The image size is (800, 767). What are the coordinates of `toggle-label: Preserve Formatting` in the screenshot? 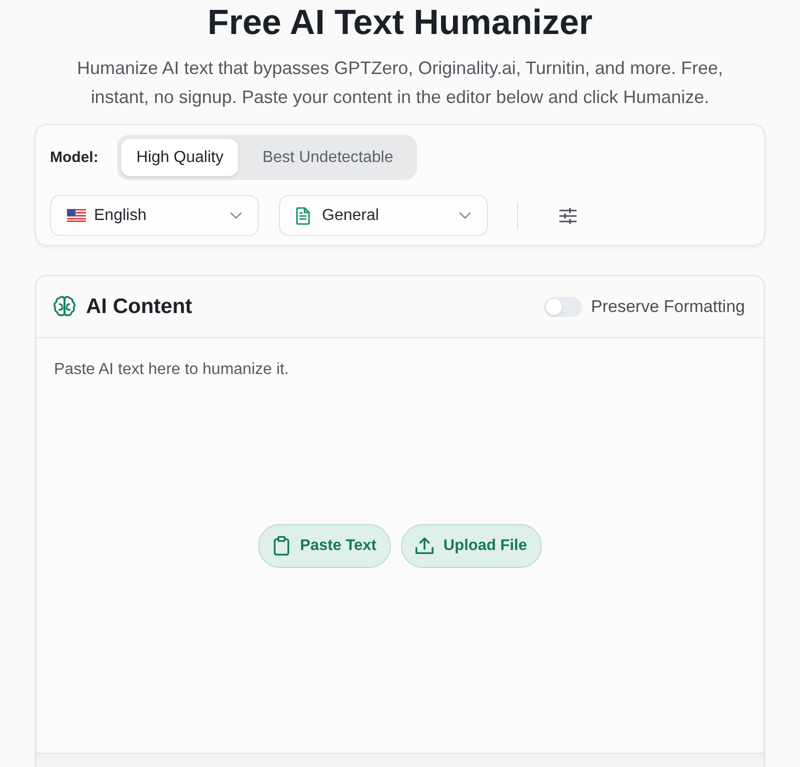 It's located at (668, 306).